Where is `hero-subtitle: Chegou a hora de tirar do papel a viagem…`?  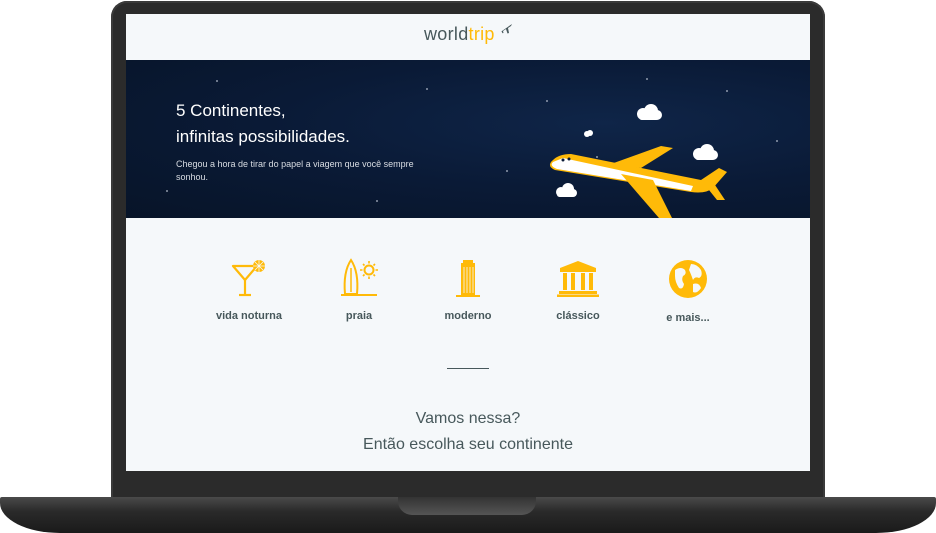 hero-subtitle: Chegou a hora de tirar do papel a viagem… is located at coordinates (295, 170).